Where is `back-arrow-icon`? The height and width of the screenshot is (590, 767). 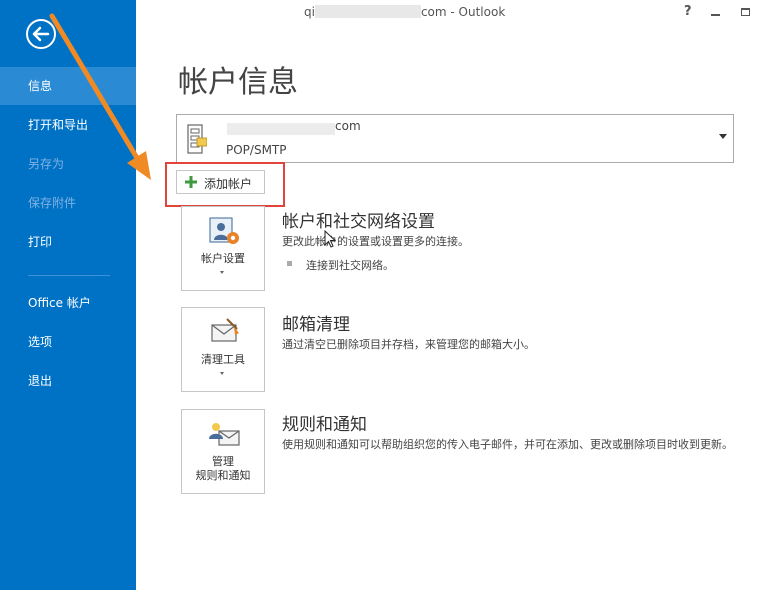
back-arrow-icon is located at coordinates (41, 34).